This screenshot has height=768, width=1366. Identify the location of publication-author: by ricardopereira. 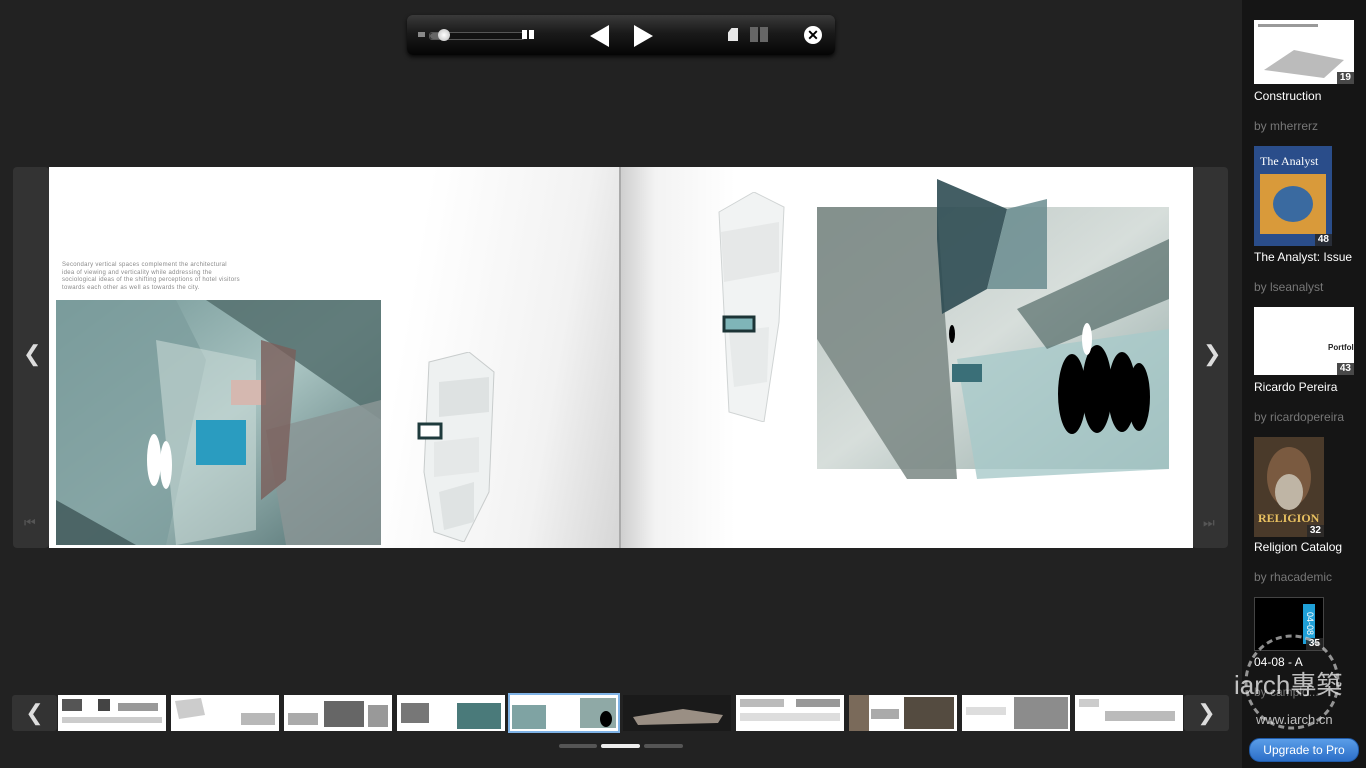
(1299, 417).